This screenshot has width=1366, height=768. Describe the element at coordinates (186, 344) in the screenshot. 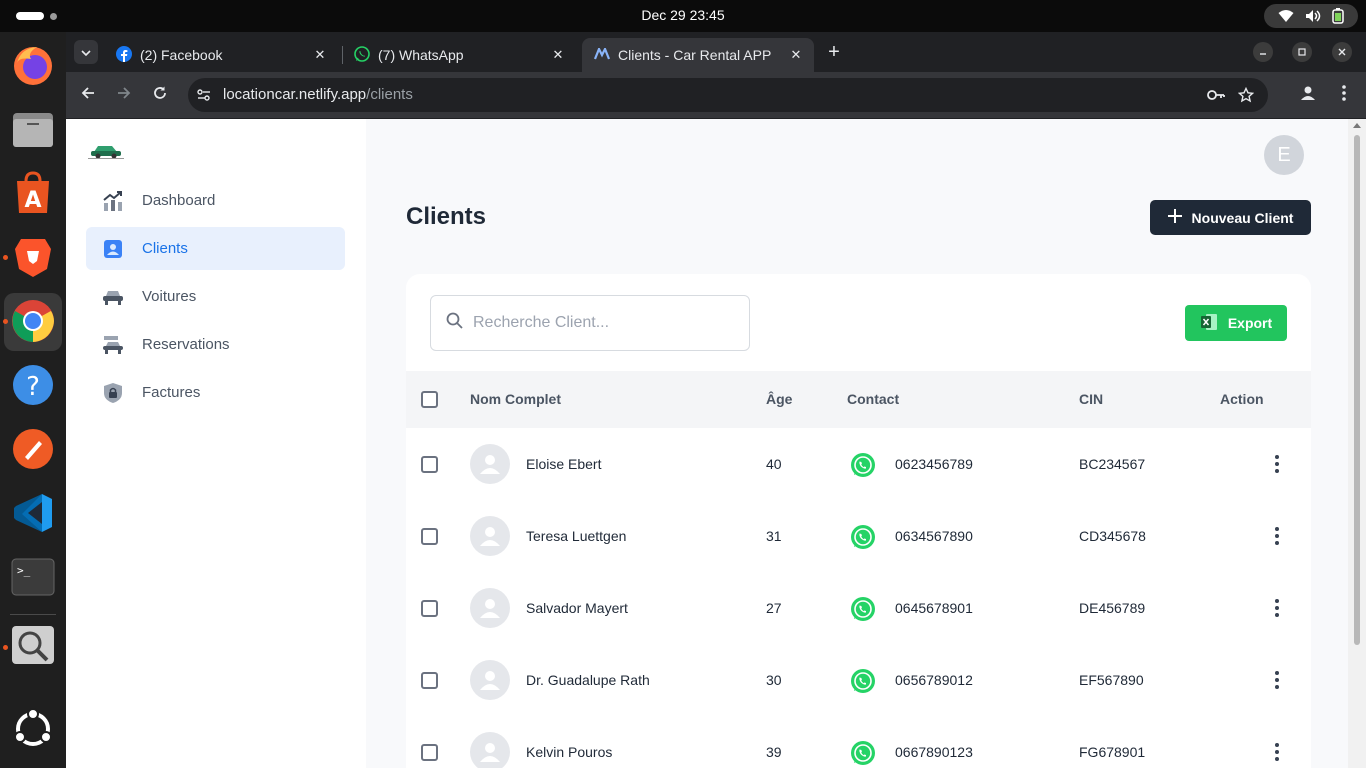

I see `sidebar-item-label: Reservations` at that location.